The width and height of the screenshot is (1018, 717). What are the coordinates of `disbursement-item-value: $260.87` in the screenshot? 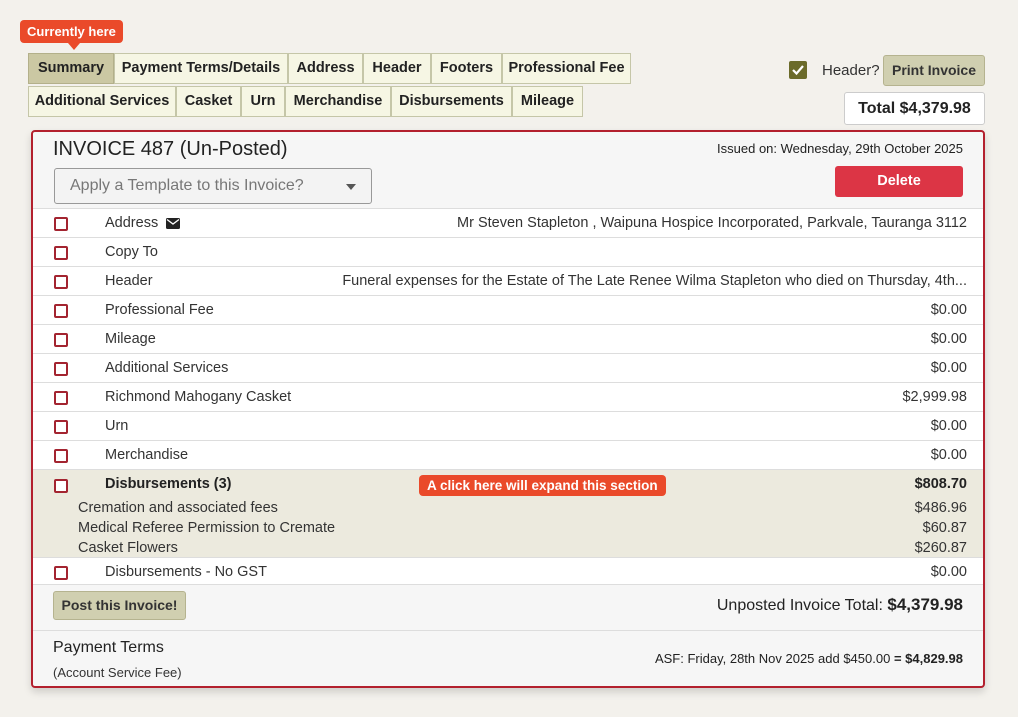 It's located at (940, 548).